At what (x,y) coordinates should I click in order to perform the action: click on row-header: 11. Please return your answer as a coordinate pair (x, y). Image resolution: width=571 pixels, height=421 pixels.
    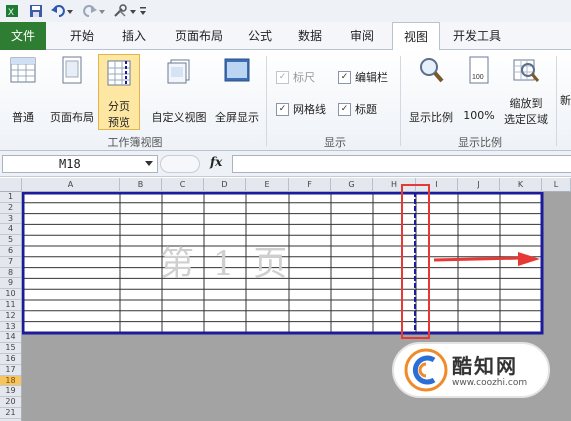
    Looking at the image, I should click on (10, 305).